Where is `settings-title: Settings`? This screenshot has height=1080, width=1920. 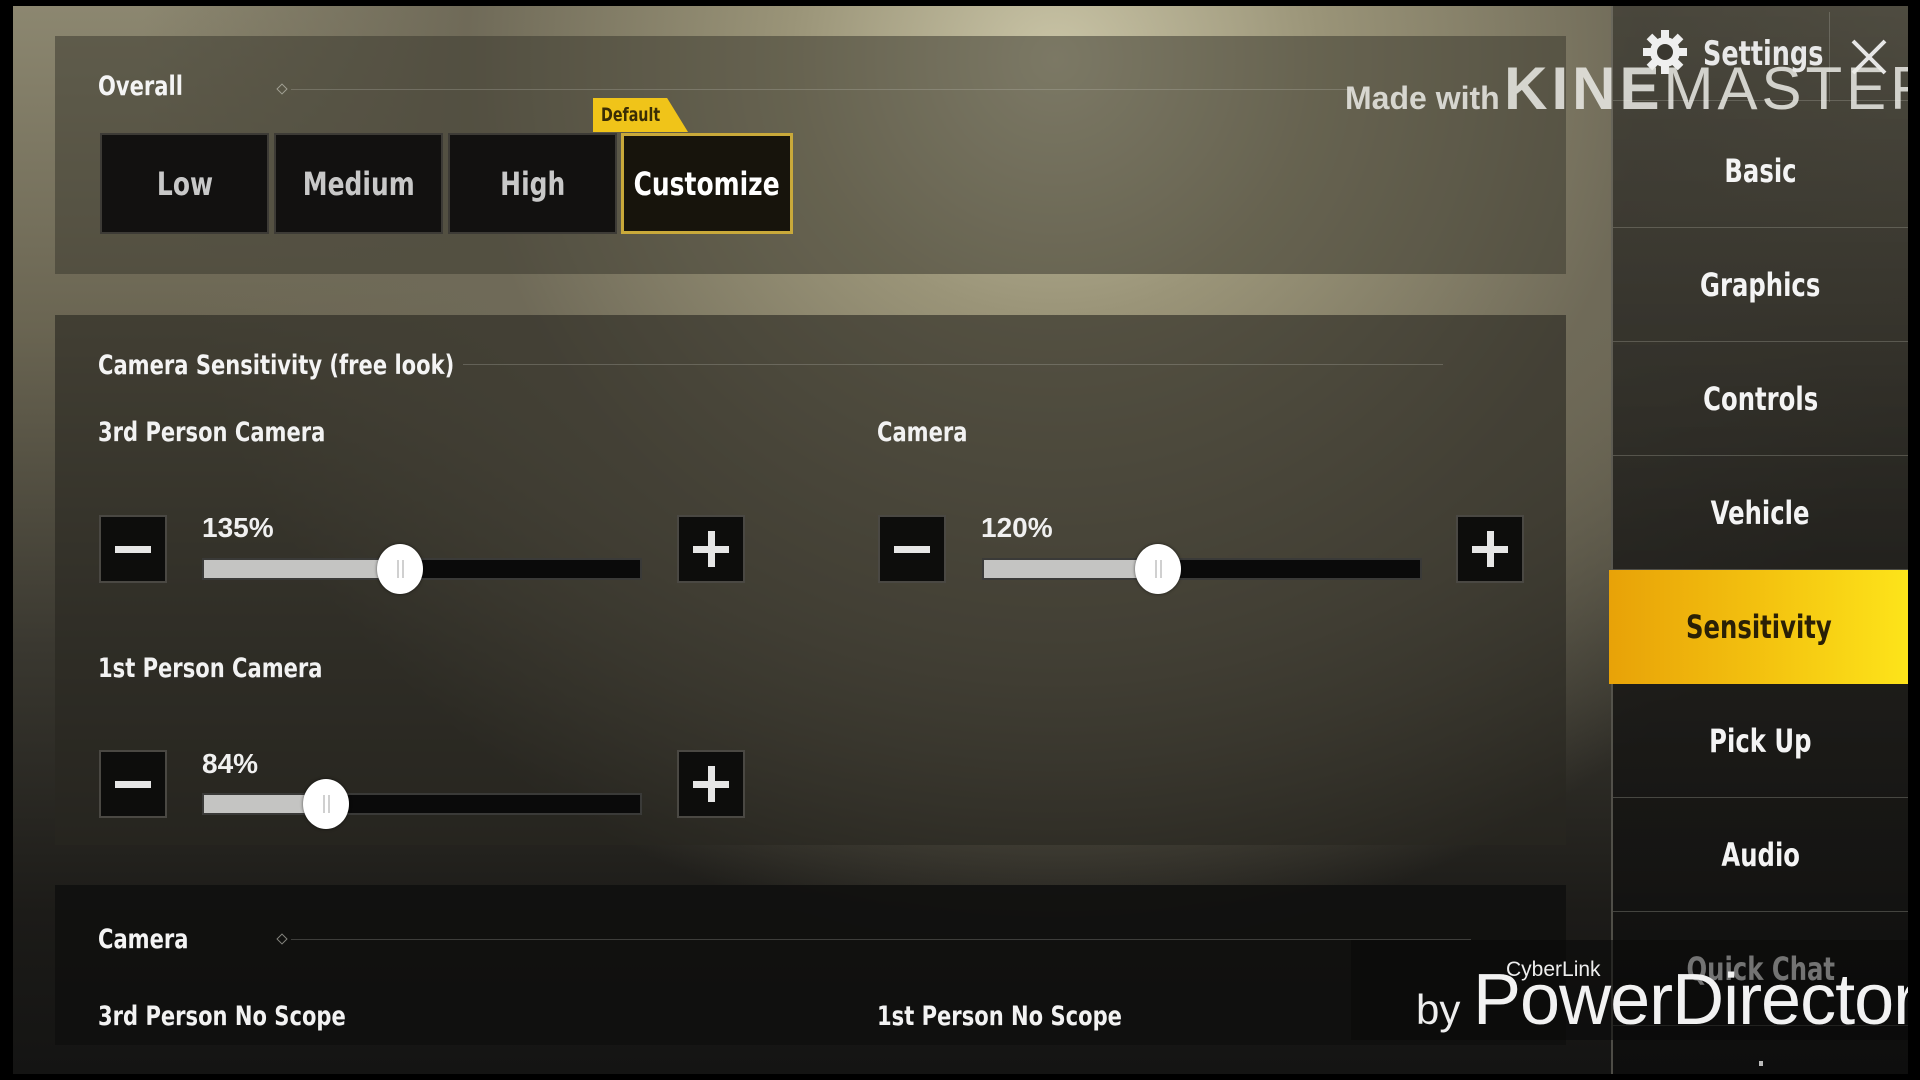
settings-title: Settings is located at coordinates (1763, 54).